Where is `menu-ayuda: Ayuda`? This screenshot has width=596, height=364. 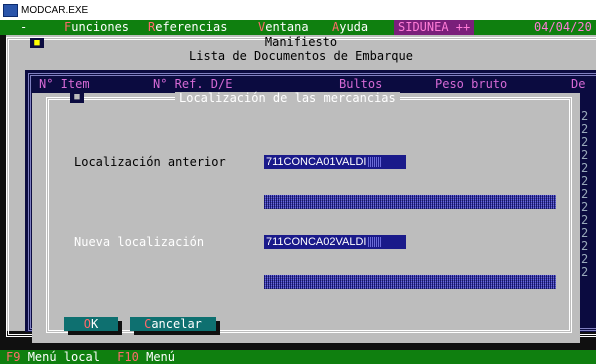
menu-ayuda: Ayuda is located at coordinates (350, 27).